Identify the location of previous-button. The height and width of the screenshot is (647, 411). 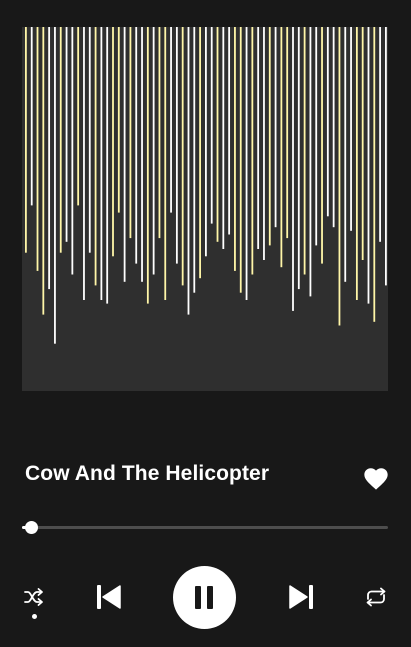
(109, 597).